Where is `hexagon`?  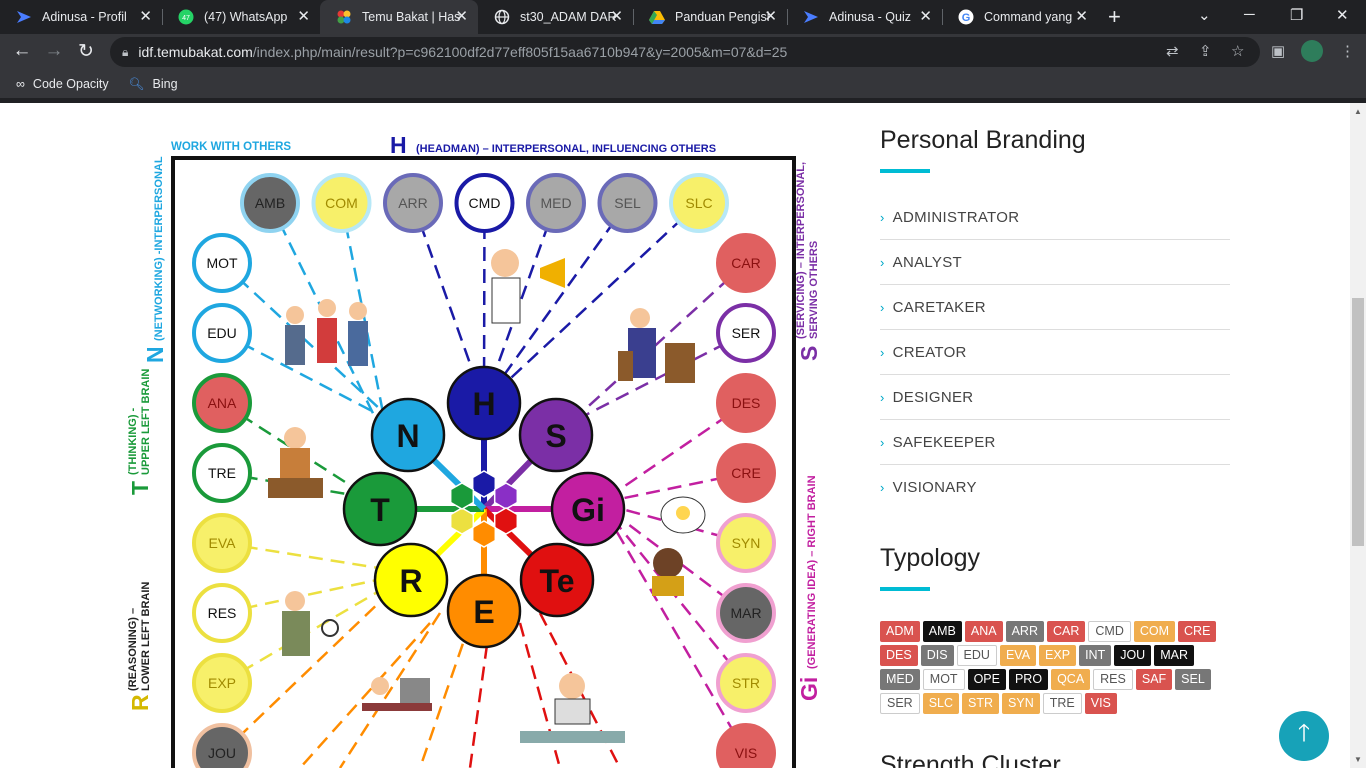
hexagon is located at coordinates (462, 496).